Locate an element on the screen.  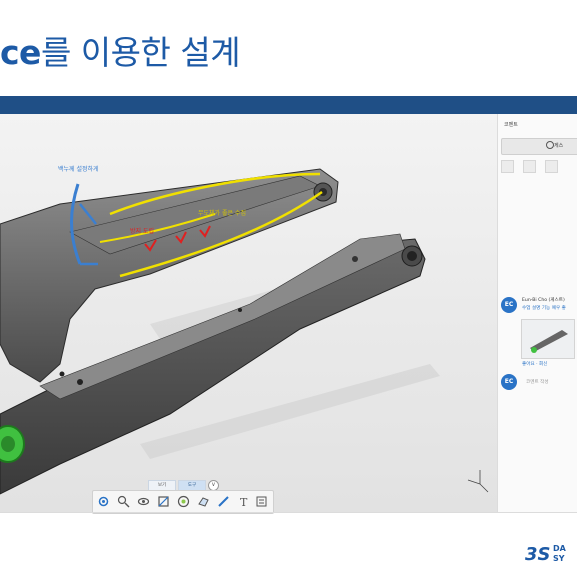
comment-author: Eun-Bi Cho (게스트) is located at coordinates (543, 300).